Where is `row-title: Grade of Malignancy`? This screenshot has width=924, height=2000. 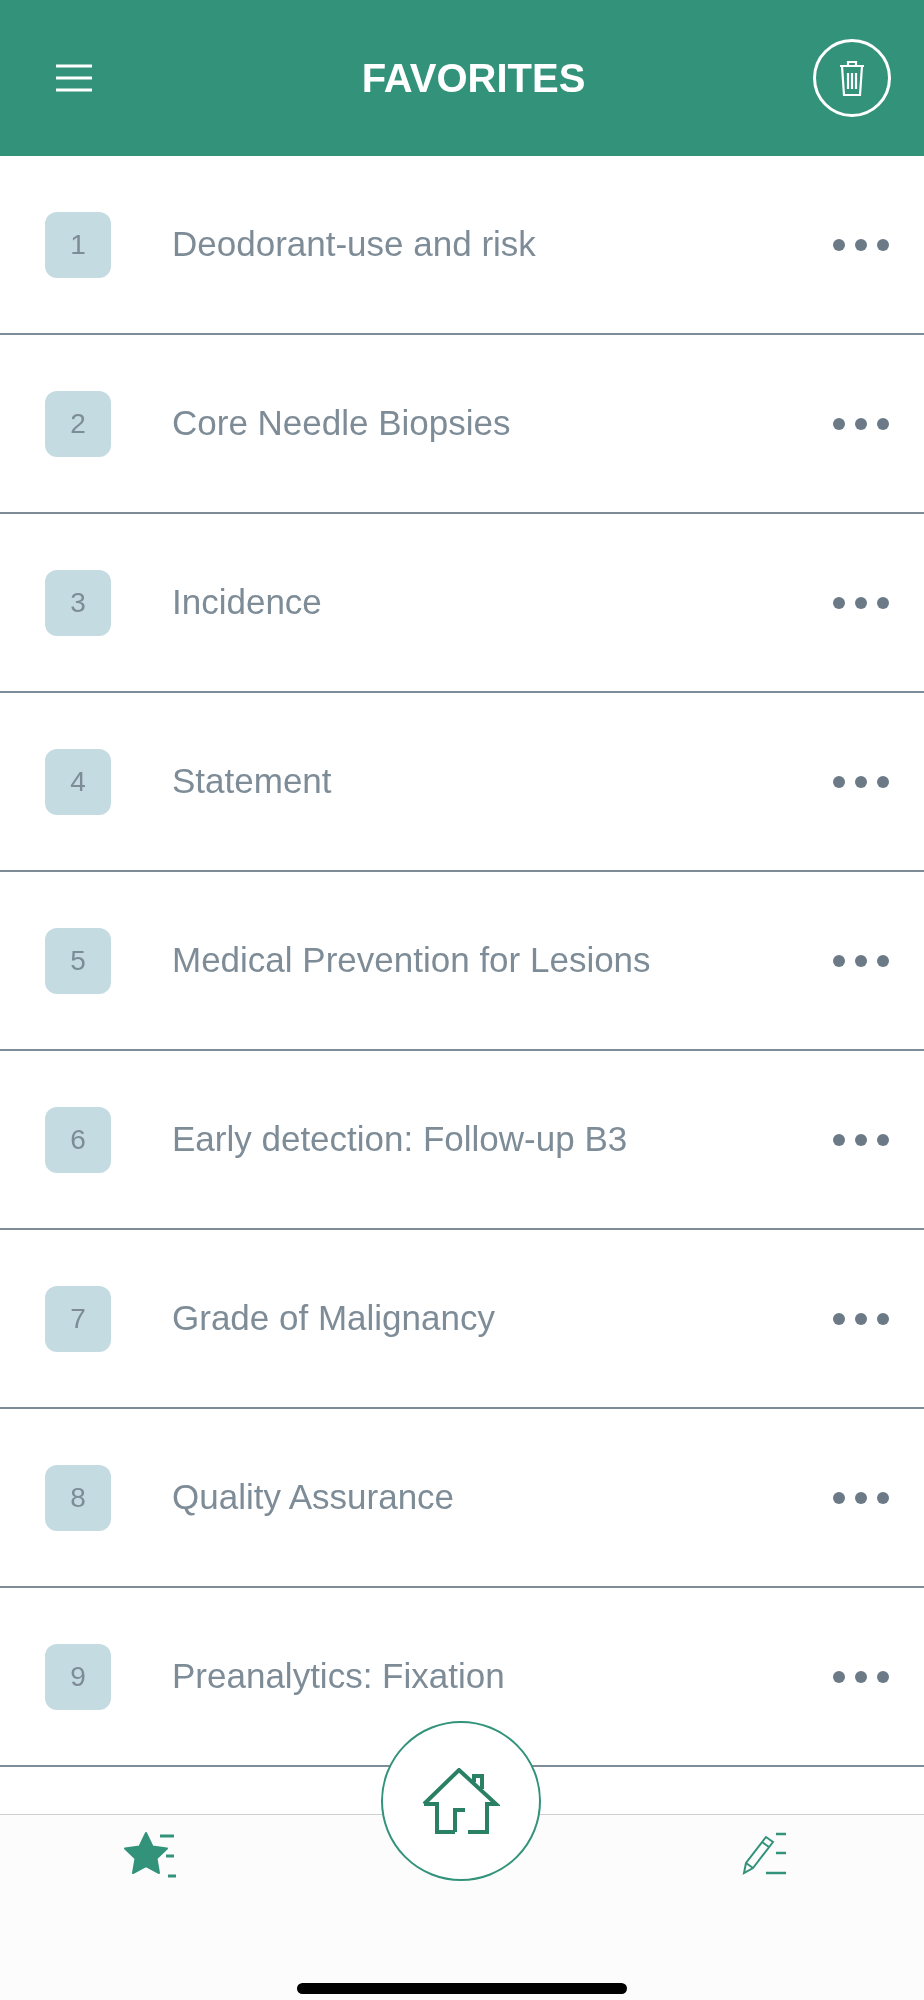 row-title: Grade of Malignancy is located at coordinates (334, 1318).